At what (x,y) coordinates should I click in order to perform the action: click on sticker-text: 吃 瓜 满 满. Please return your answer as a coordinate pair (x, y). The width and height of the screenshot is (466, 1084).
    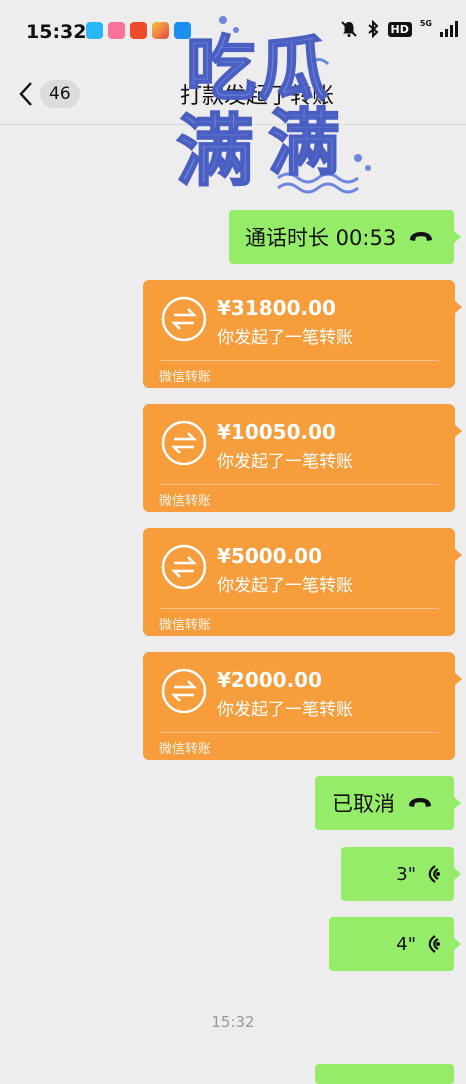
    Looking at the image, I should click on (266, 108).